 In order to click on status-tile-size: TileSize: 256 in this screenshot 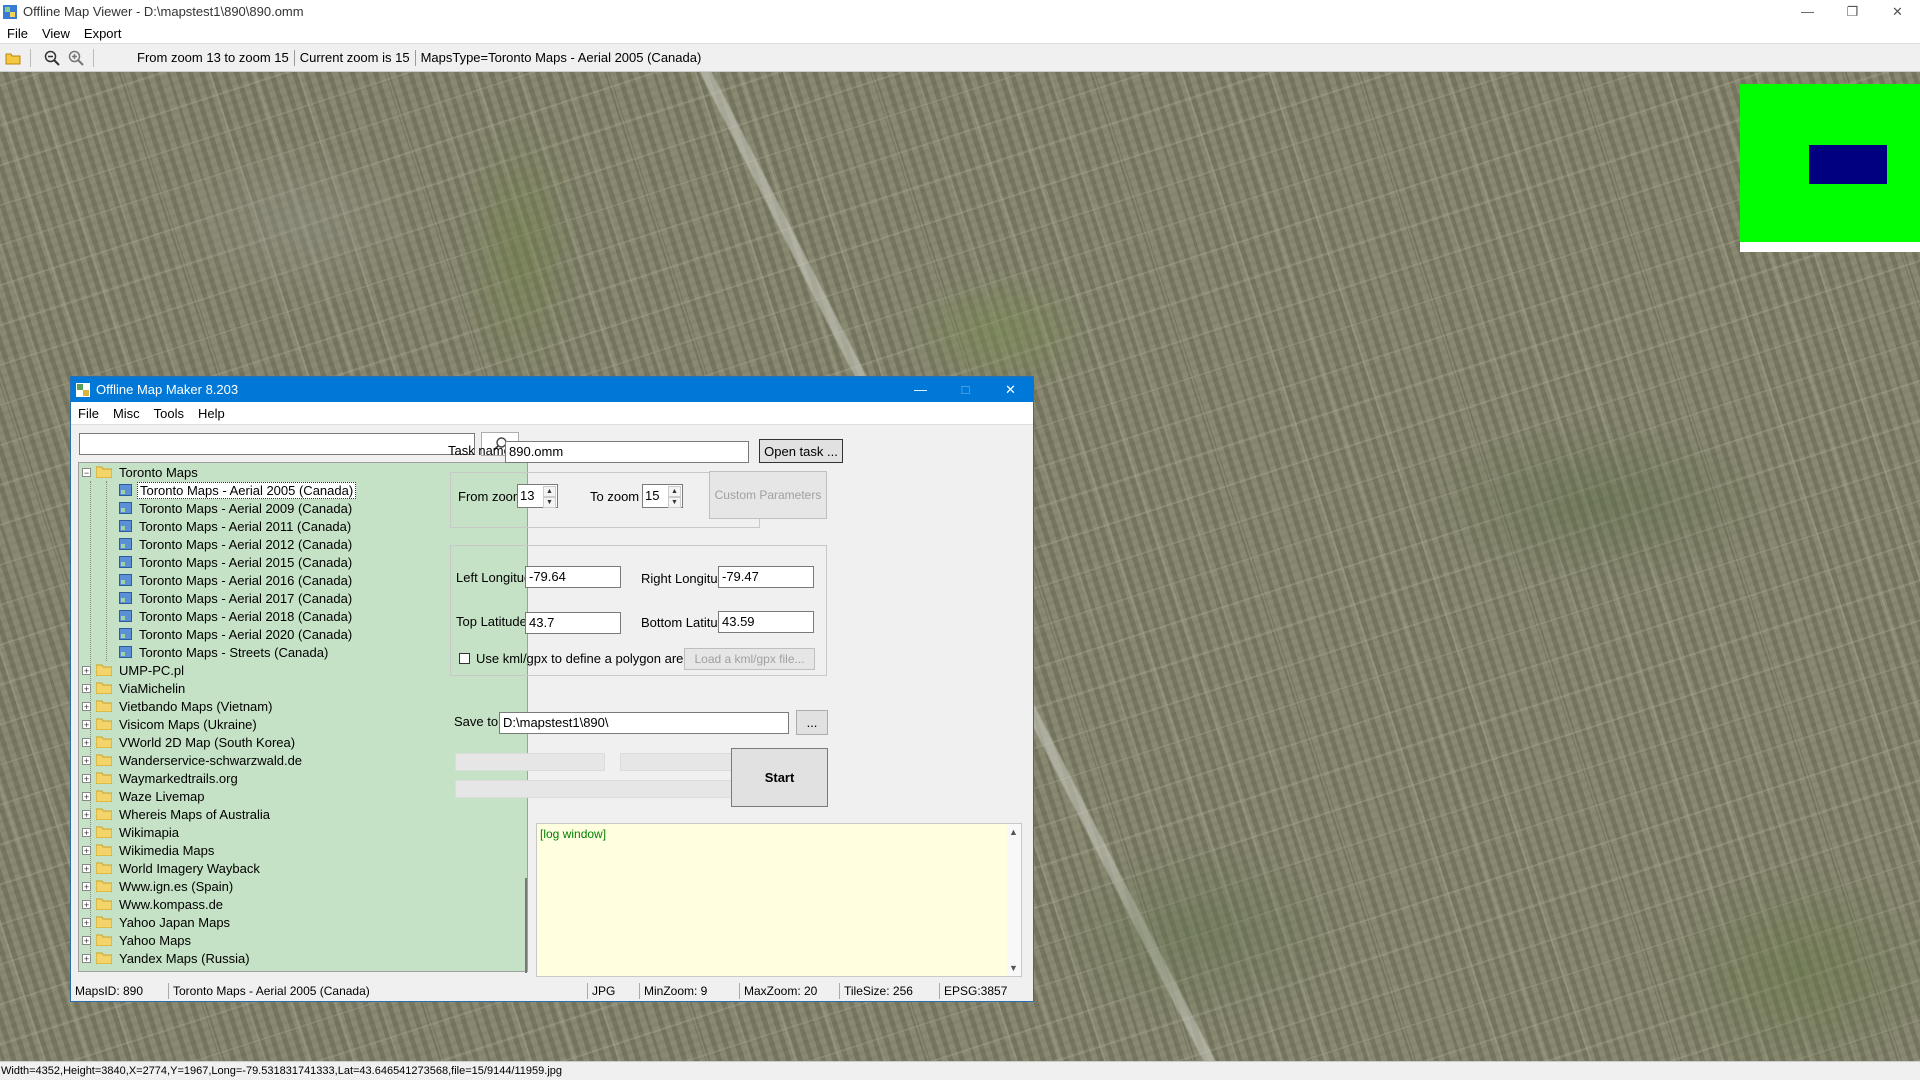, I will do `click(890, 991)`.